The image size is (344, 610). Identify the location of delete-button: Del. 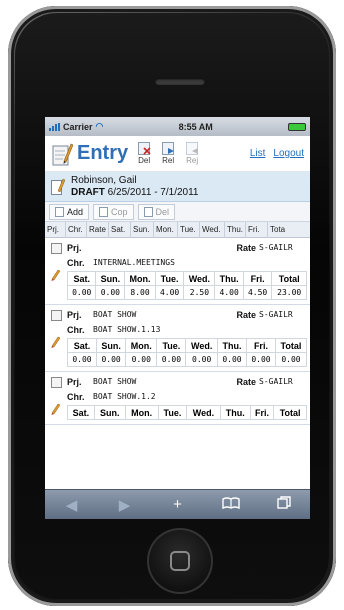
(144, 153).